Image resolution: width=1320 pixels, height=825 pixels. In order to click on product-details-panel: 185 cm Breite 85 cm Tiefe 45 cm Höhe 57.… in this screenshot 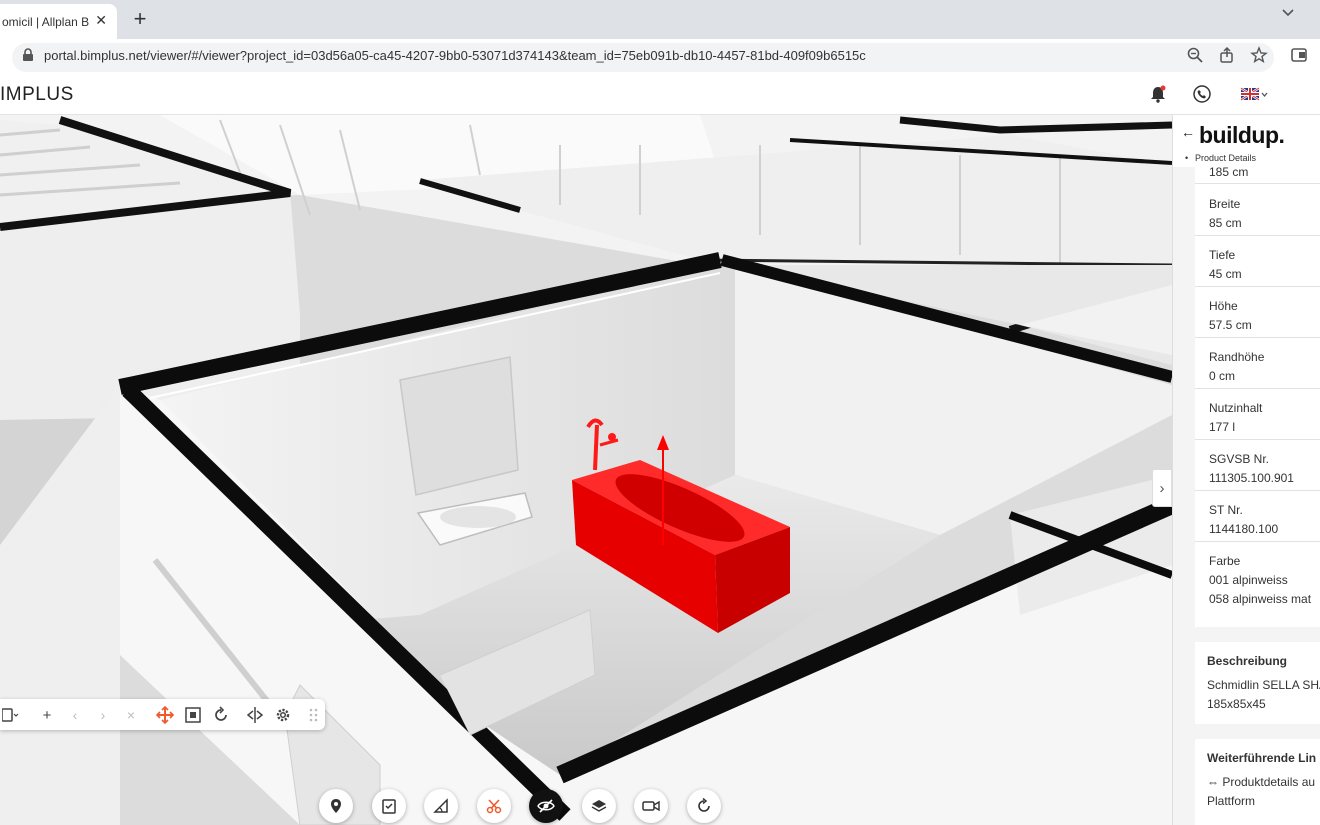, I will do `click(1246, 470)`.